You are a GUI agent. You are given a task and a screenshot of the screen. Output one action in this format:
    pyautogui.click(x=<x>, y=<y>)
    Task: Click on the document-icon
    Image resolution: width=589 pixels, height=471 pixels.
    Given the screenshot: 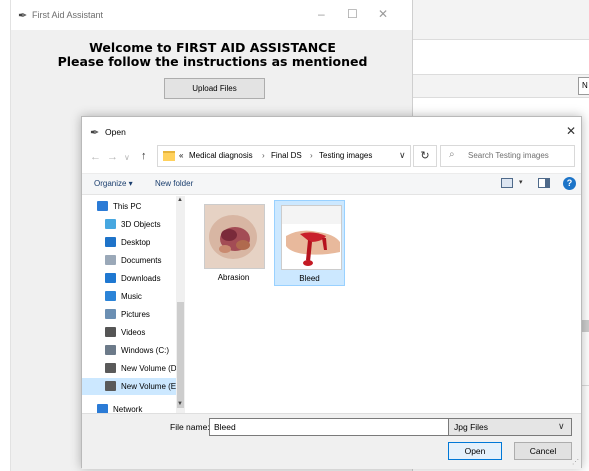 What is the action you would take?
    pyautogui.click(x=110, y=260)
    